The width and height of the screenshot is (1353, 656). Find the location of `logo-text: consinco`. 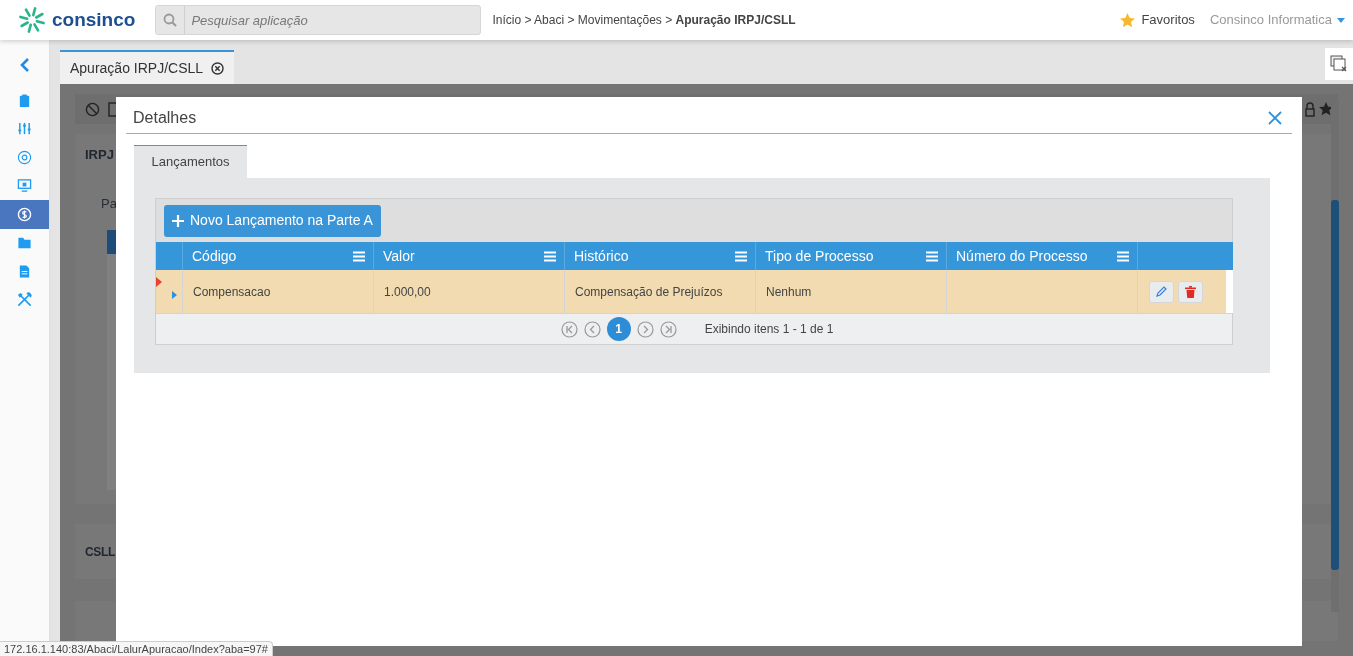

logo-text: consinco is located at coordinates (94, 19).